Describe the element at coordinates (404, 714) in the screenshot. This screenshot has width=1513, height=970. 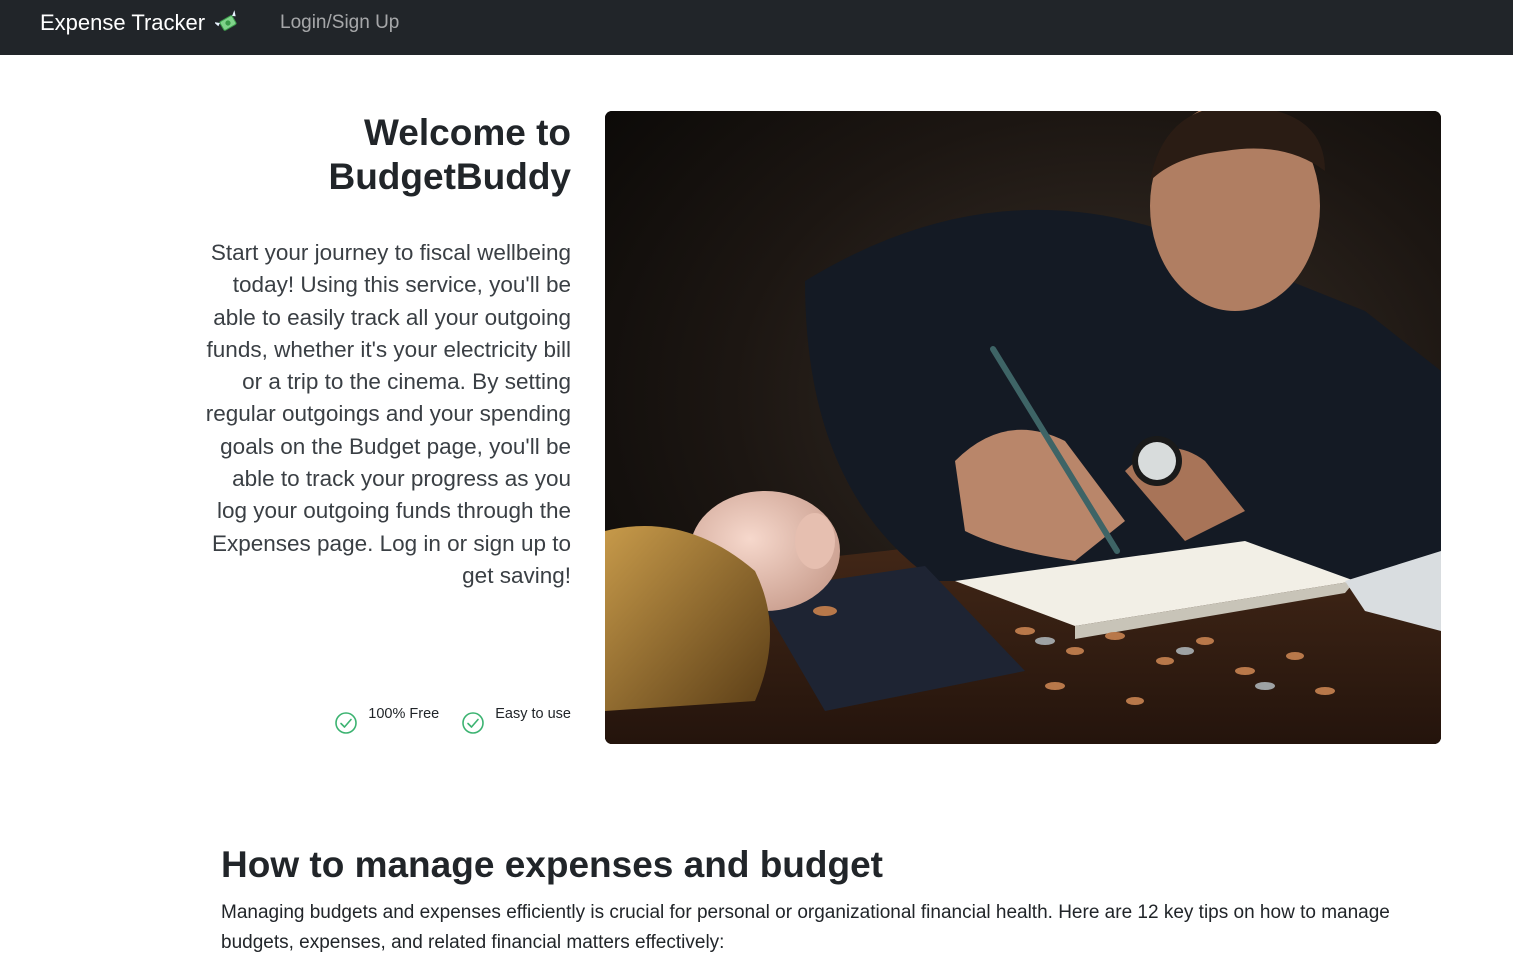
I see `feature-label: 100% Free` at that location.